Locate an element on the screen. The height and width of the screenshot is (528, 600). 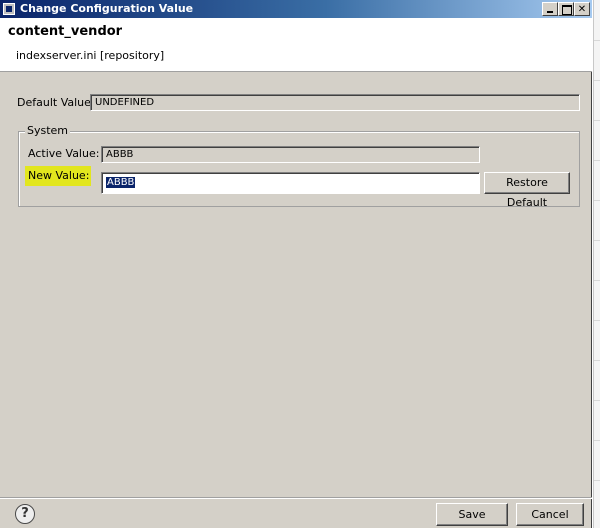
restore-default-button: Restore Default is located at coordinates (527, 190).